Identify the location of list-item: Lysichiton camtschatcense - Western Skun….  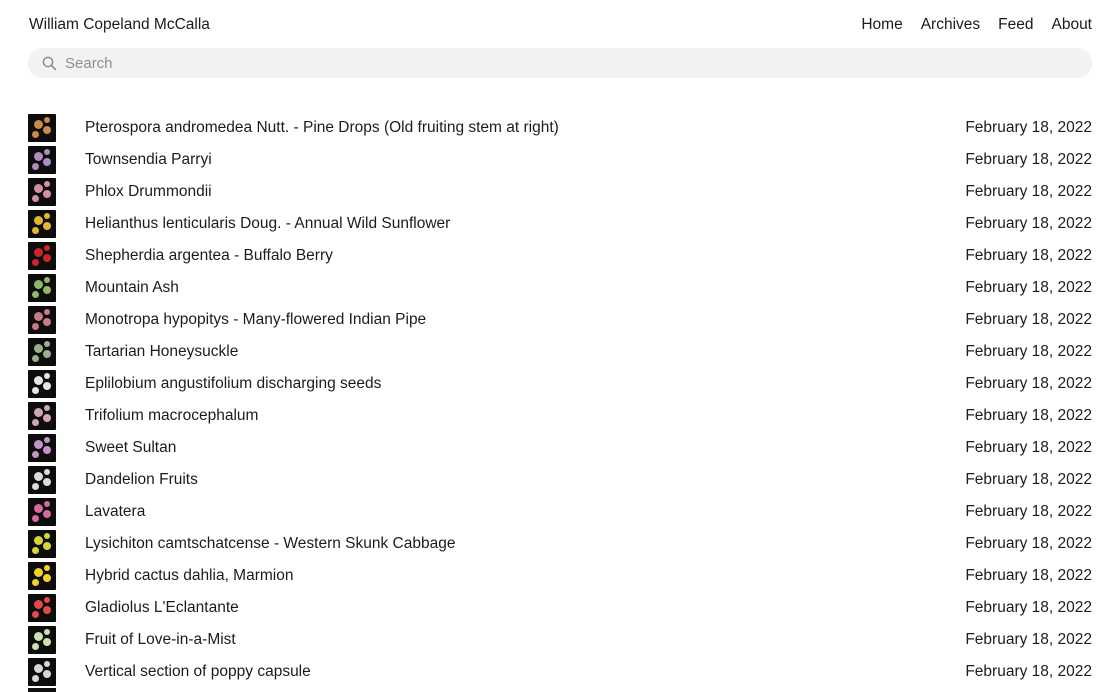
(560, 544).